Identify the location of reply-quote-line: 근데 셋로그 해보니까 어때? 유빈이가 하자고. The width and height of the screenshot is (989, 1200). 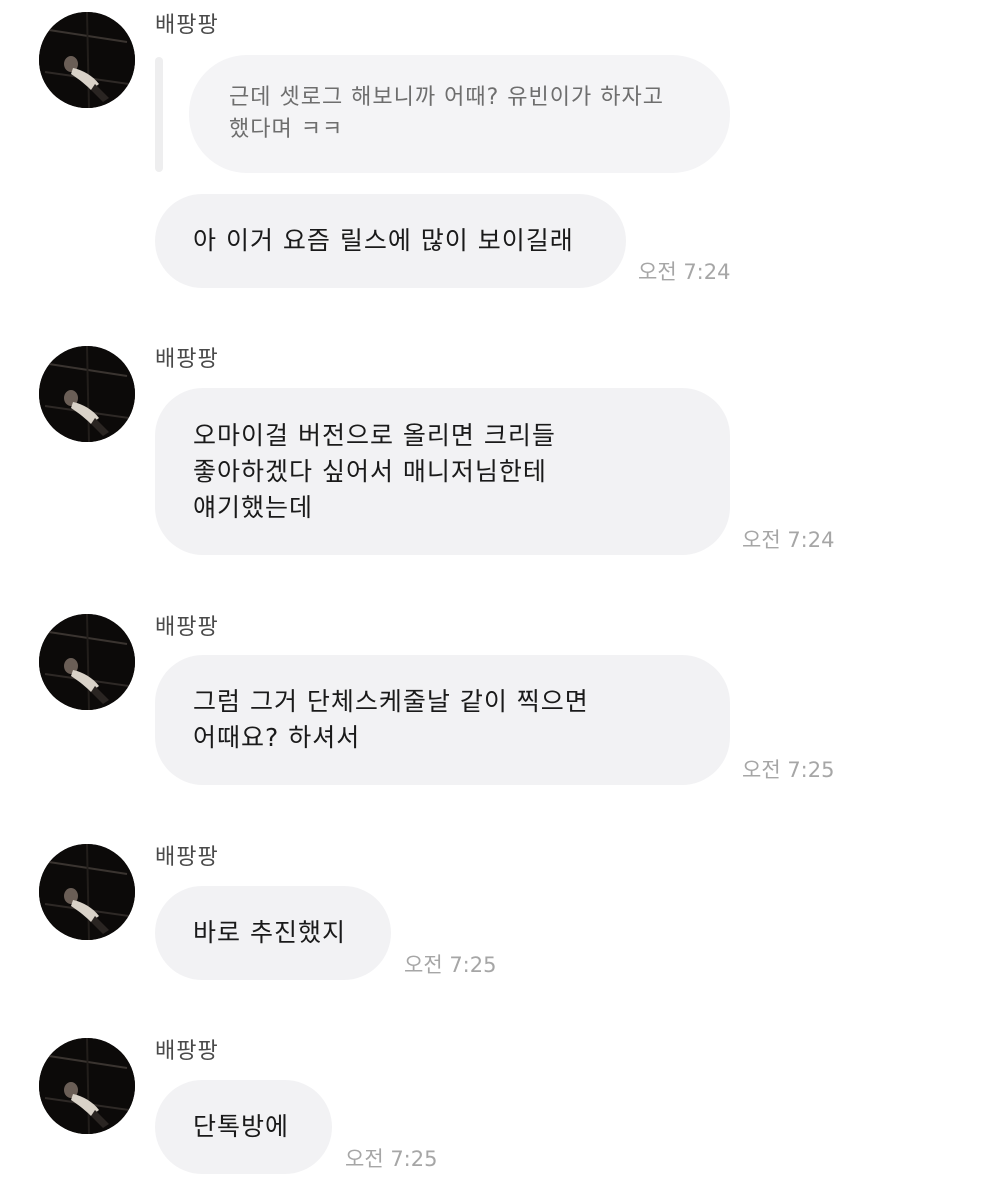
(446, 97).